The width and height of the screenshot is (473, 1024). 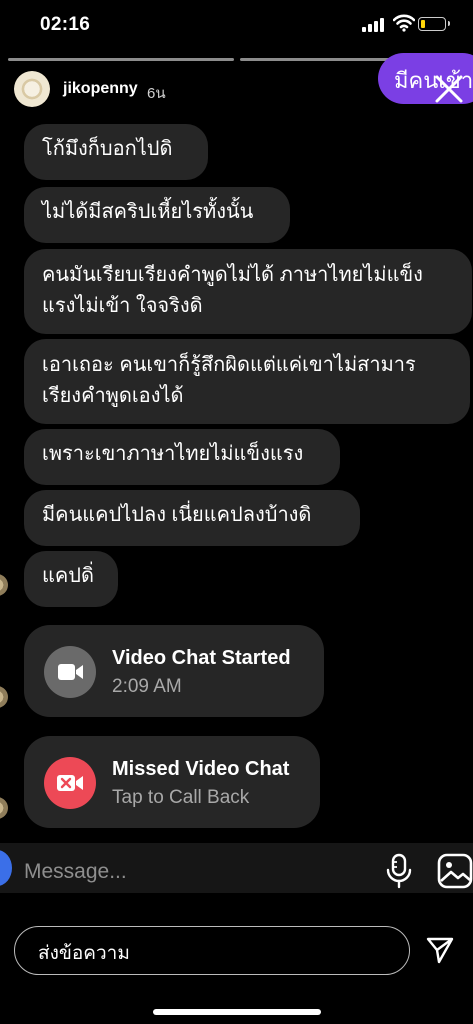 What do you see at coordinates (121, 59) in the screenshot?
I see `story-progress-bar` at bounding box center [121, 59].